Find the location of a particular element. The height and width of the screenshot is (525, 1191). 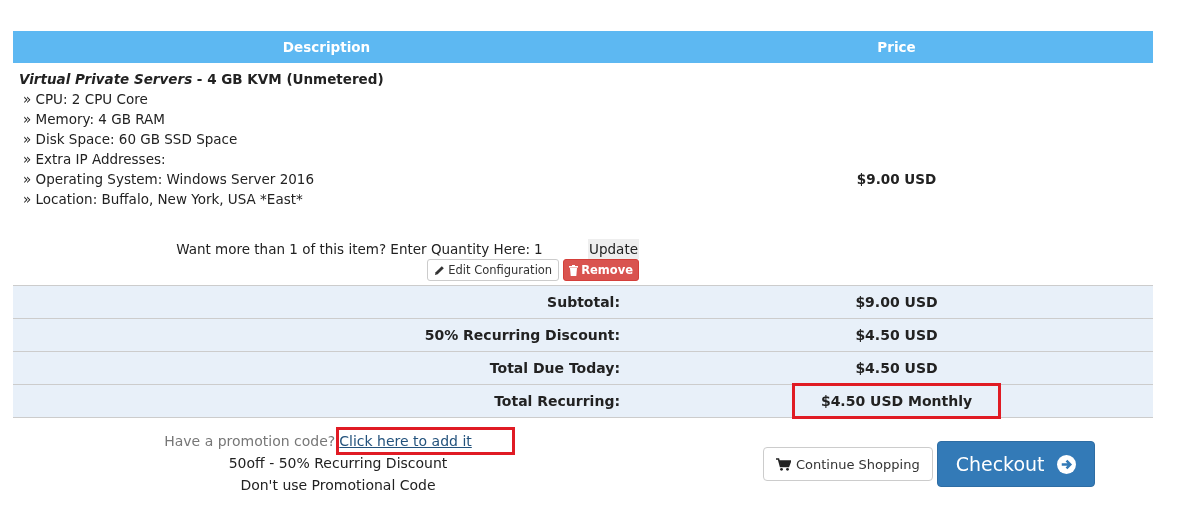

trash-icon is located at coordinates (574, 270).